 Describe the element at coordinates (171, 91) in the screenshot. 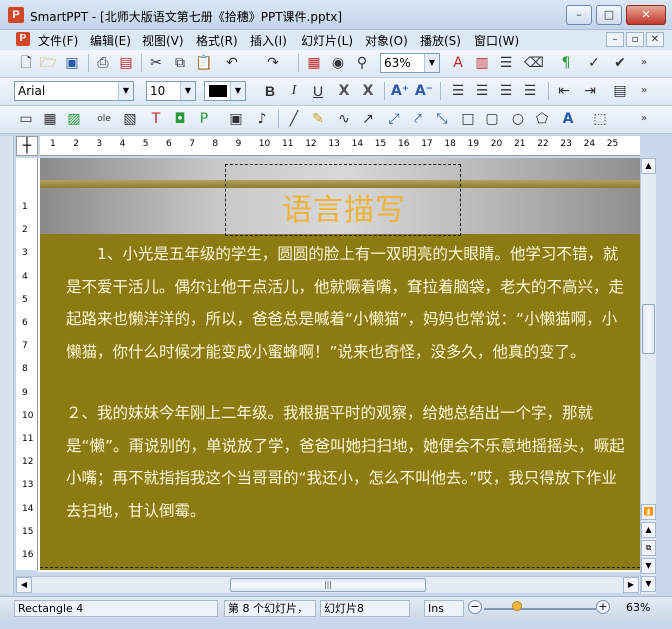

I see `size-combo: 10 ▼` at that location.